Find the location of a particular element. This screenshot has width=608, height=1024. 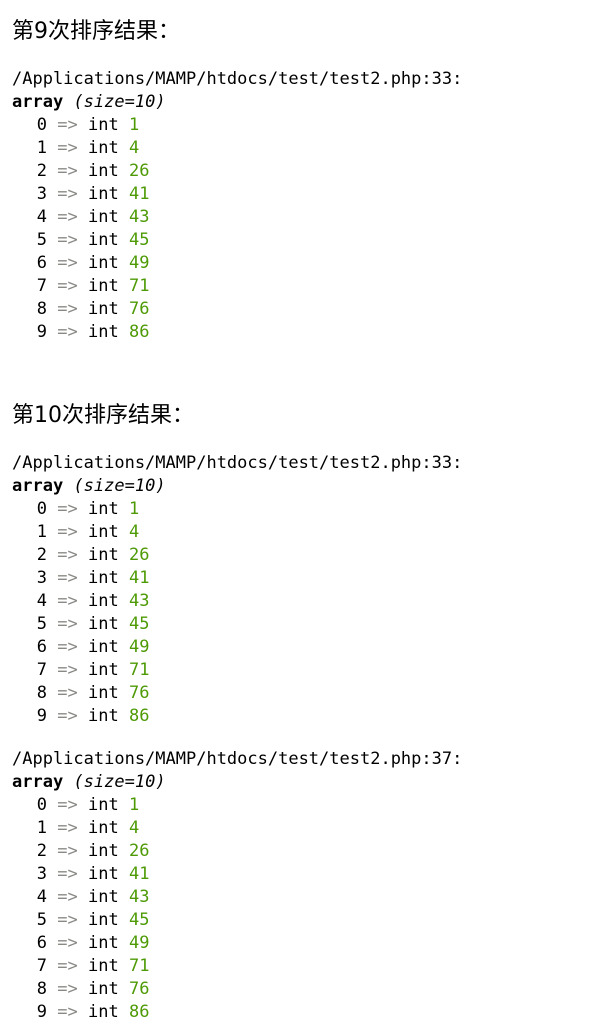

array-size: (size=10) is located at coordinates (119, 782).